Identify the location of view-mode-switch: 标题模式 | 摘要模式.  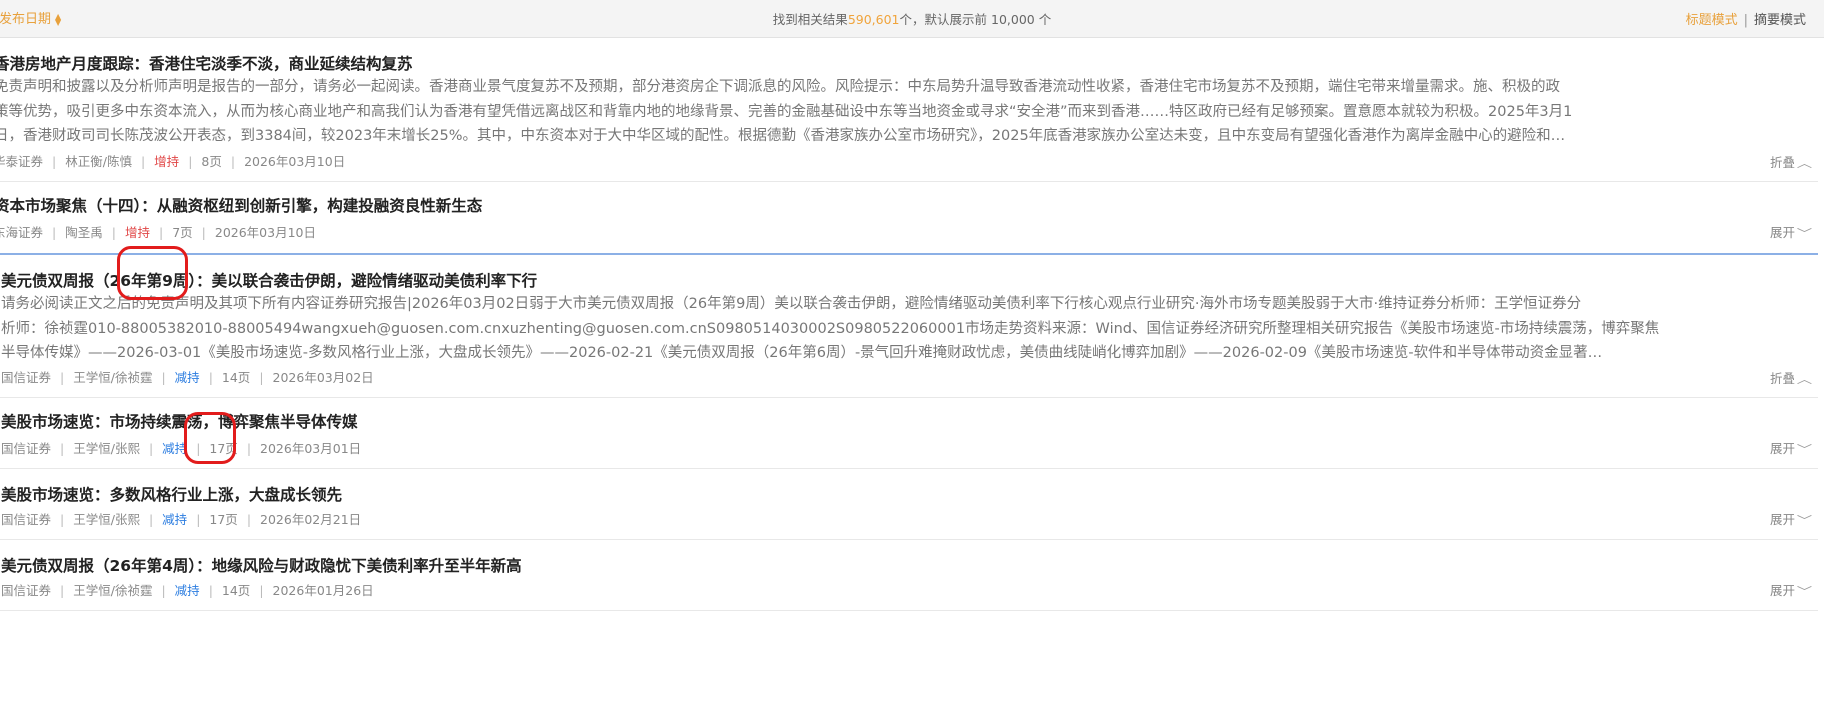
(1746, 18).